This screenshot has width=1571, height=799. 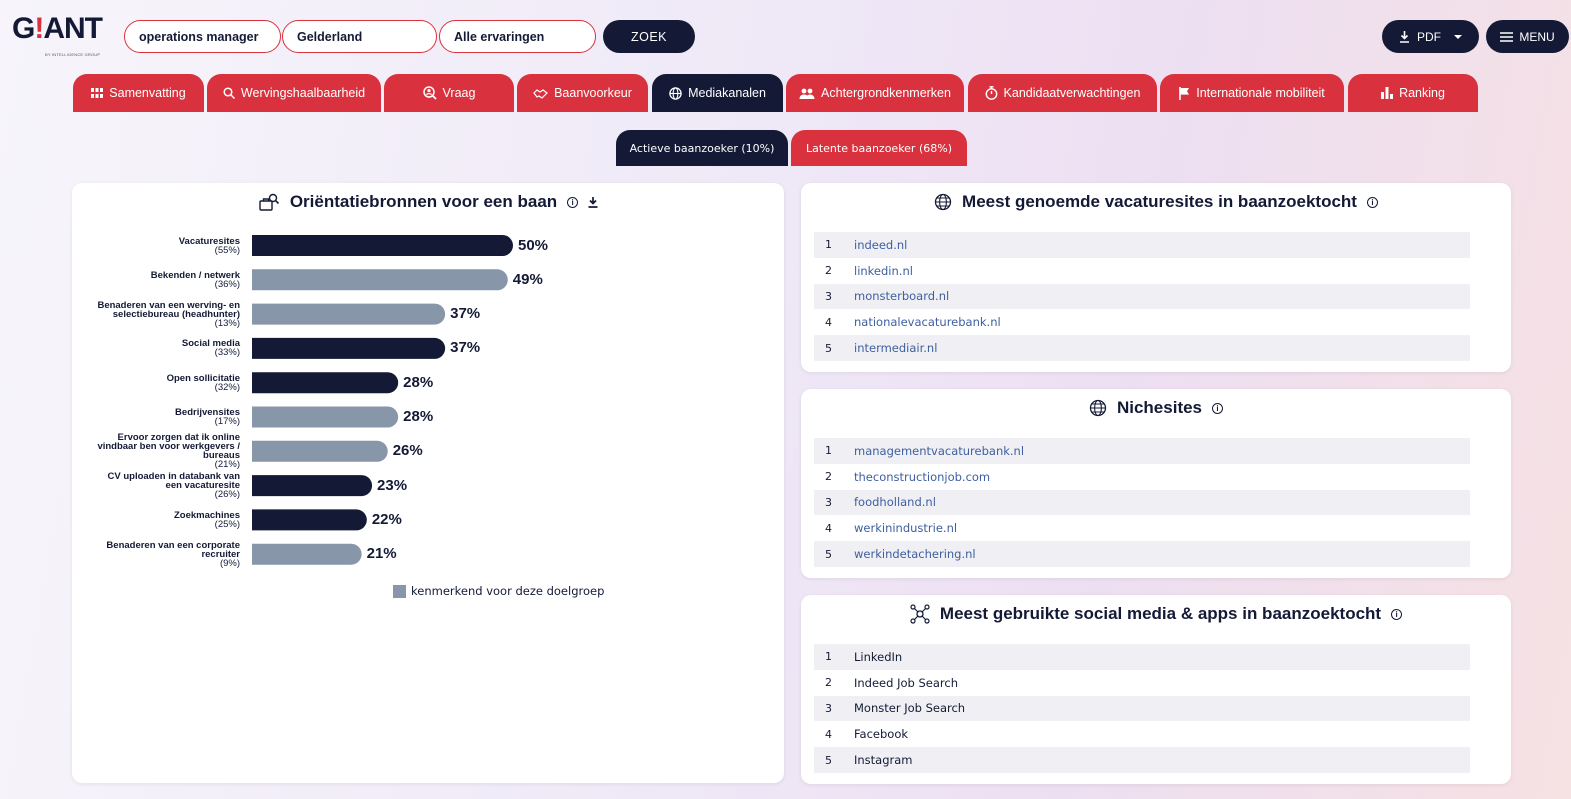 What do you see at coordinates (920, 614) in the screenshot?
I see `social-network-icon` at bounding box center [920, 614].